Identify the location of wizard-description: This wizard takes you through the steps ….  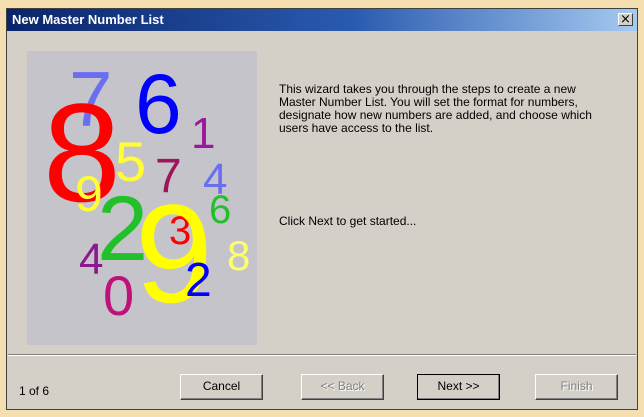
(435, 108).